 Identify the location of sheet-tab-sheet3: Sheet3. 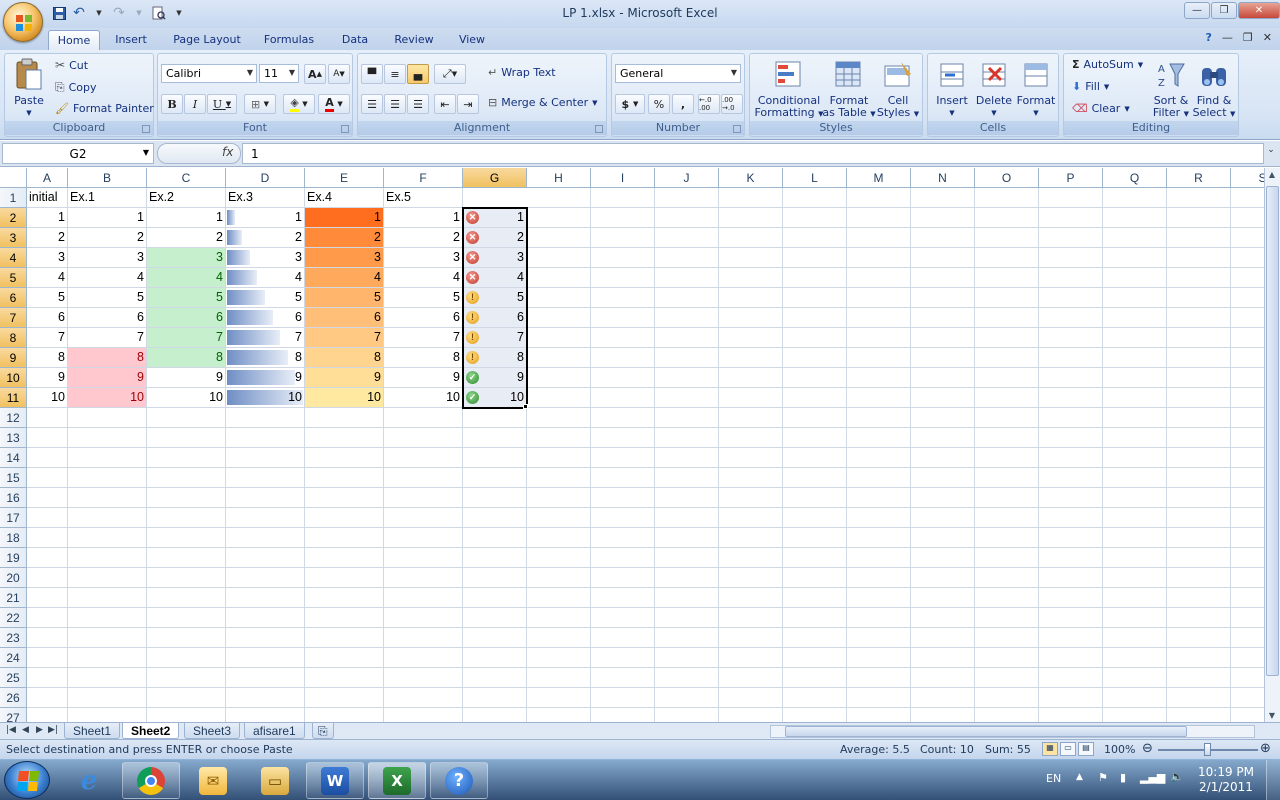
(212, 731).